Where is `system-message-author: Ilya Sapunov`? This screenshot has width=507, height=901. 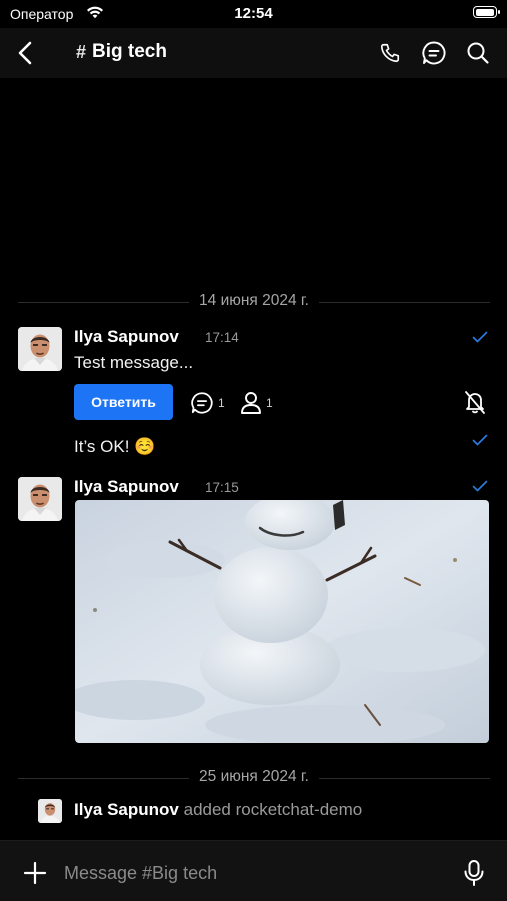
system-message-author: Ilya Sapunov is located at coordinates (126, 809).